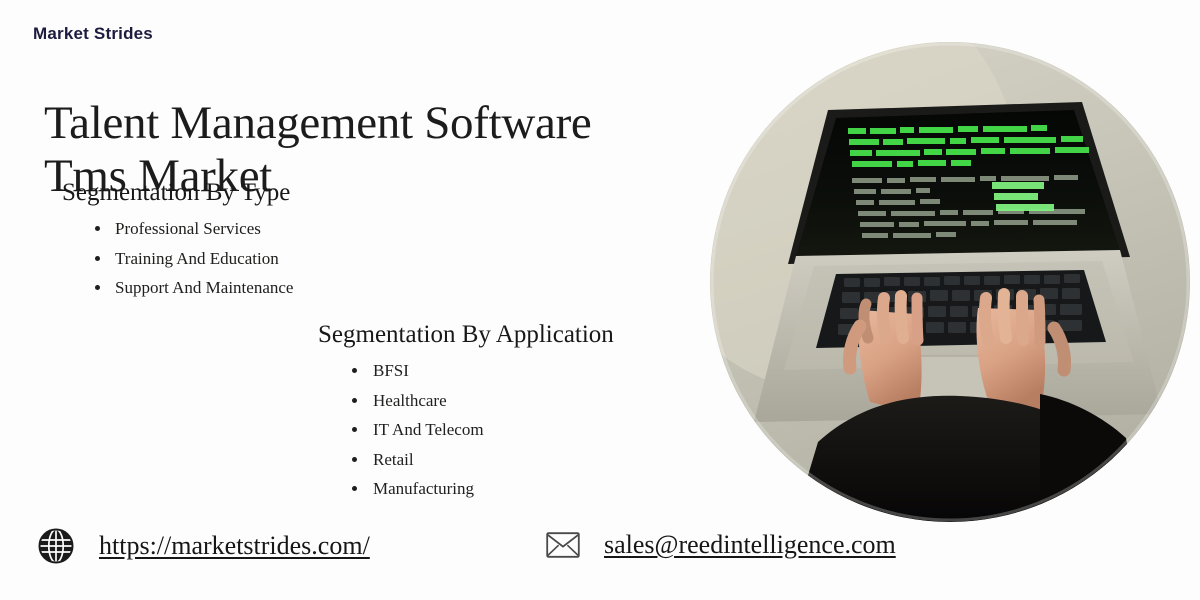 The image size is (1200, 600). Describe the element at coordinates (393, 459) in the screenshot. I see `list-item-label: Retail` at that location.